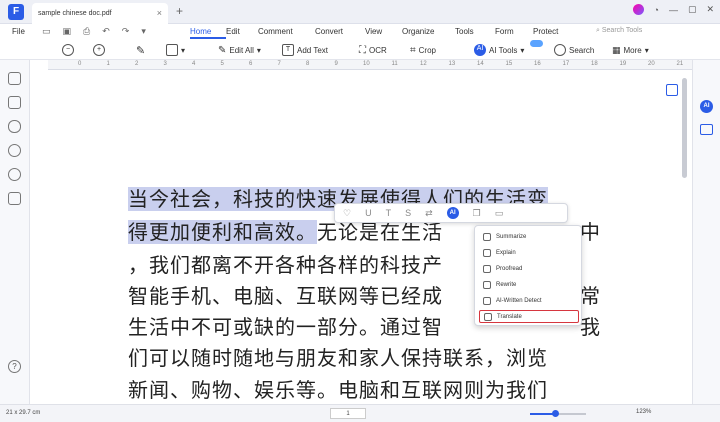  What do you see at coordinates (529, 300) in the screenshot?
I see `ai-menu-item-ai-written-detect: AI-Written Detect` at bounding box center [529, 300].